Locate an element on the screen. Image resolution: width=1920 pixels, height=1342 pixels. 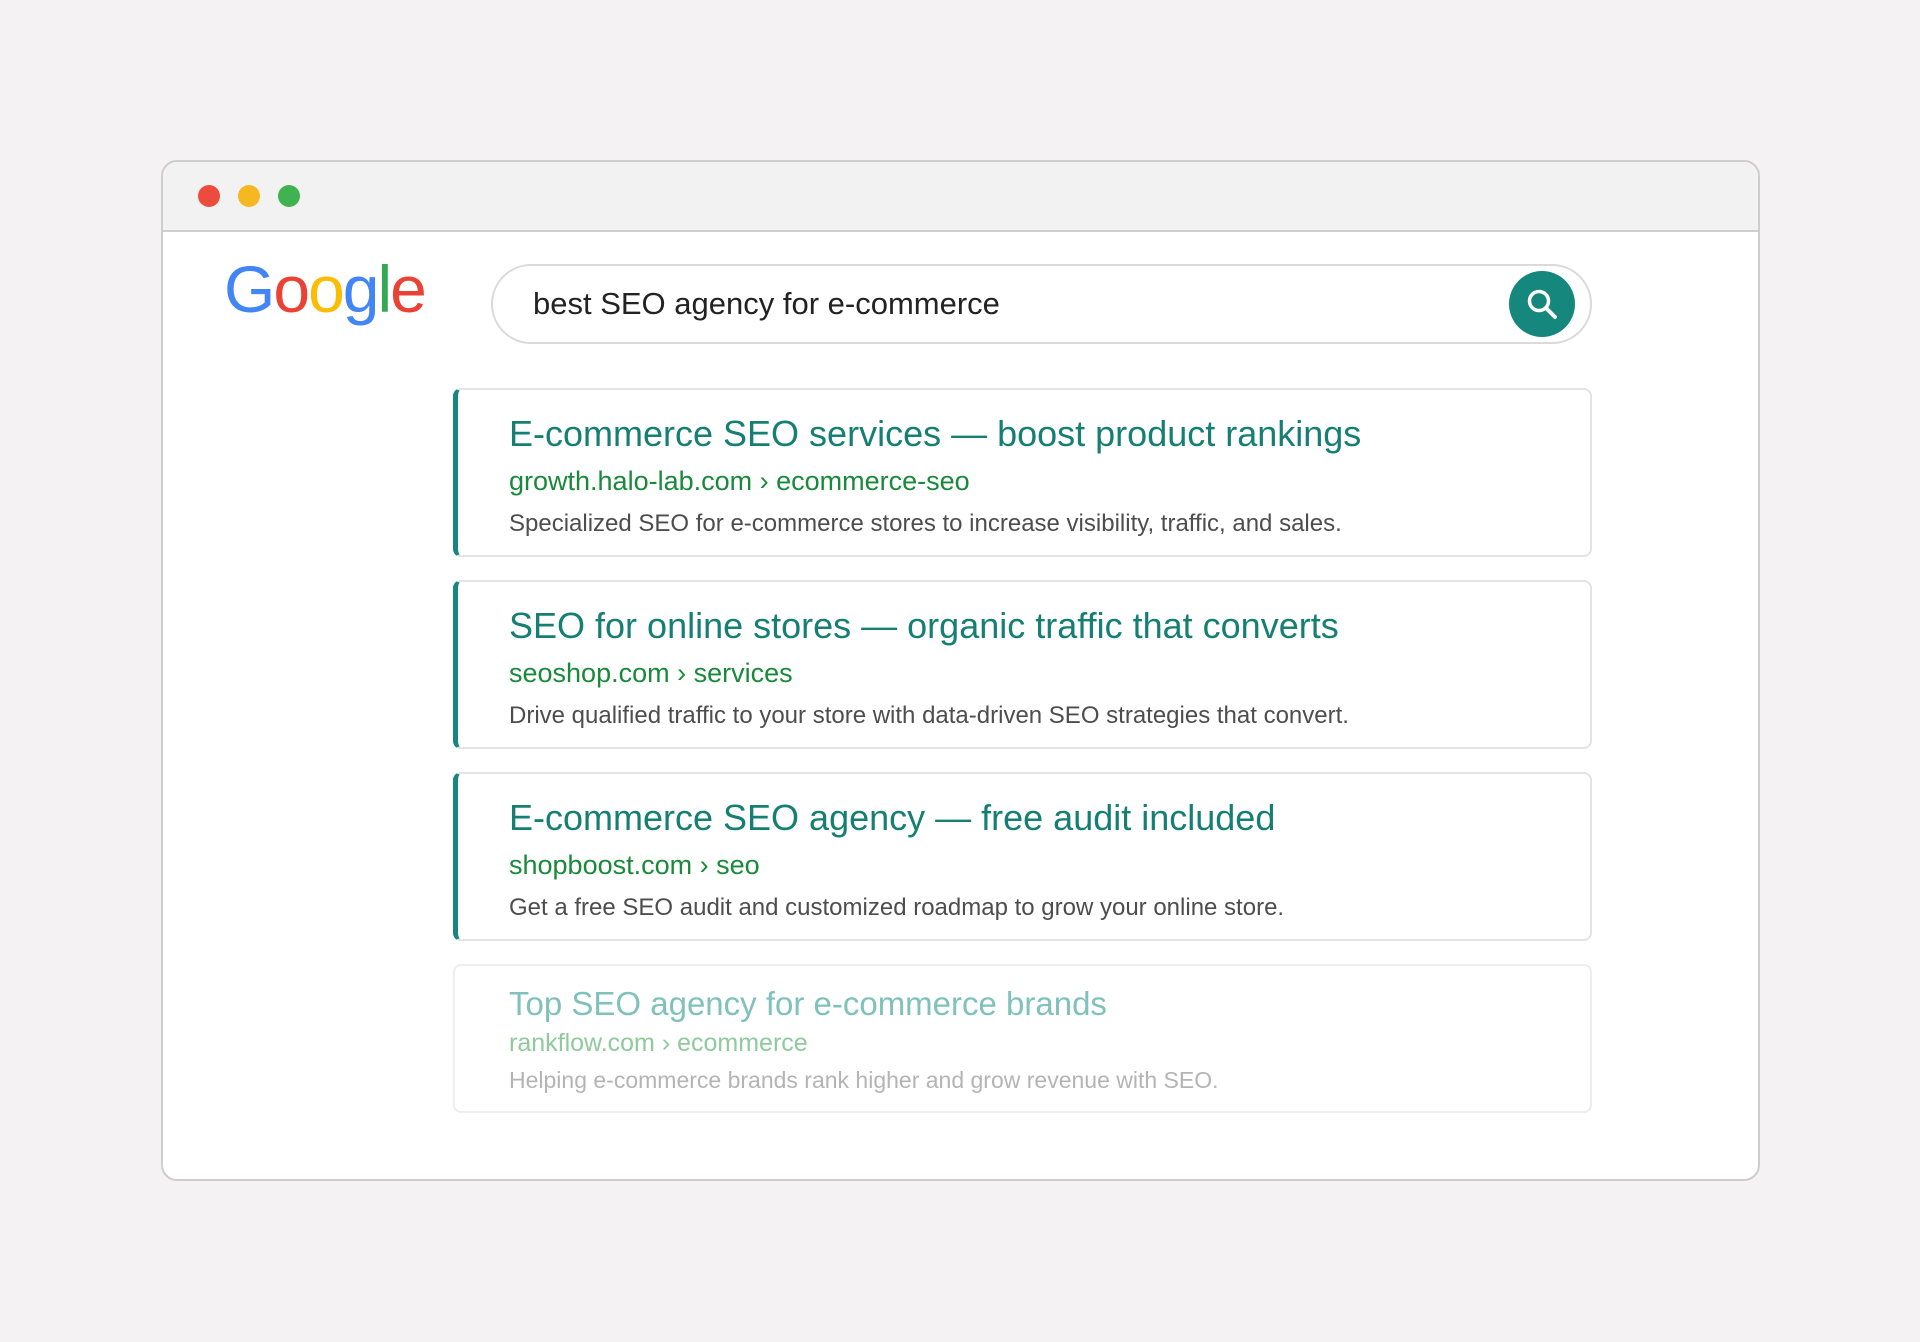
maximize-window-button is located at coordinates (289, 196).